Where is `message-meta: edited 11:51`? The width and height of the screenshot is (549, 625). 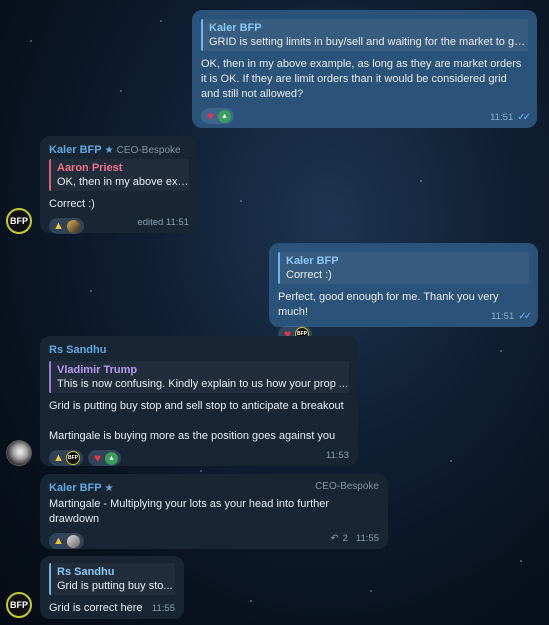 message-meta: edited 11:51 is located at coordinates (163, 222).